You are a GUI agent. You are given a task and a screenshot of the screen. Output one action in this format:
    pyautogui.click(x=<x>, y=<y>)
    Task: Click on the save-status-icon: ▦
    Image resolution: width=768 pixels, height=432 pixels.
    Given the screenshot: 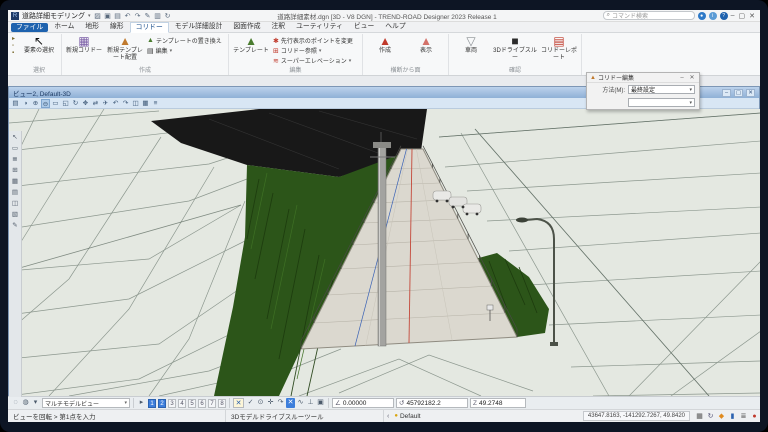 What is the action you would take?
    pyautogui.click(x=699, y=416)
    